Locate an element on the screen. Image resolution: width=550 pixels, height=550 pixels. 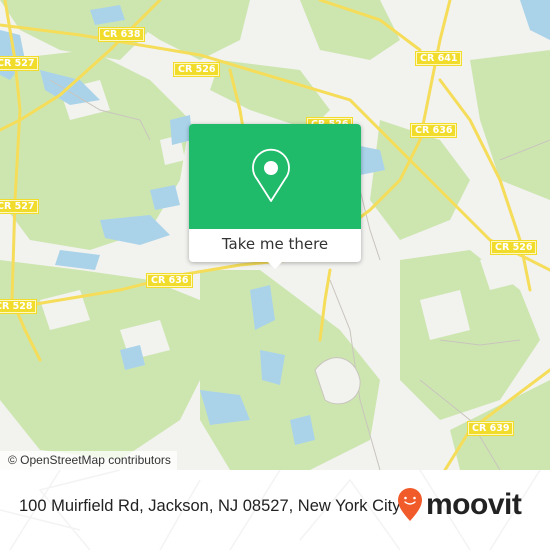
road-shield: CR 528 is located at coordinates (19, 306).